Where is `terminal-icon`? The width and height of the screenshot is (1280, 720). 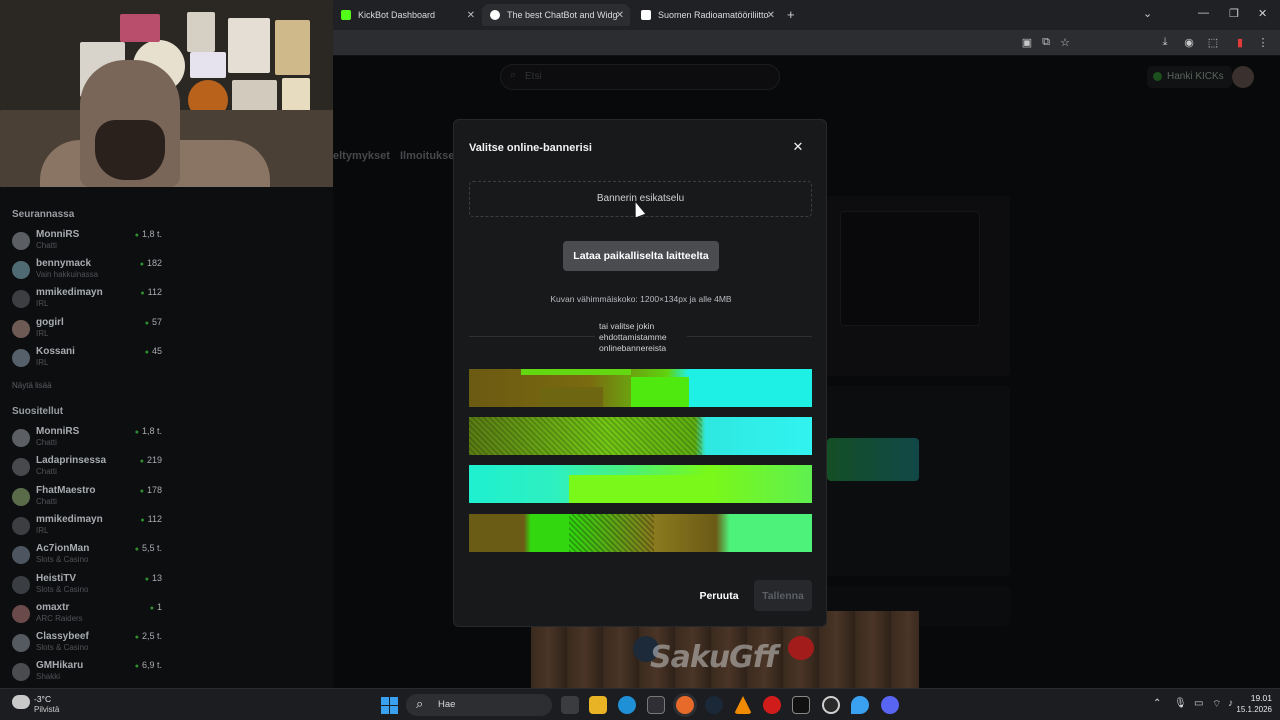
terminal-icon is located at coordinates (801, 705).